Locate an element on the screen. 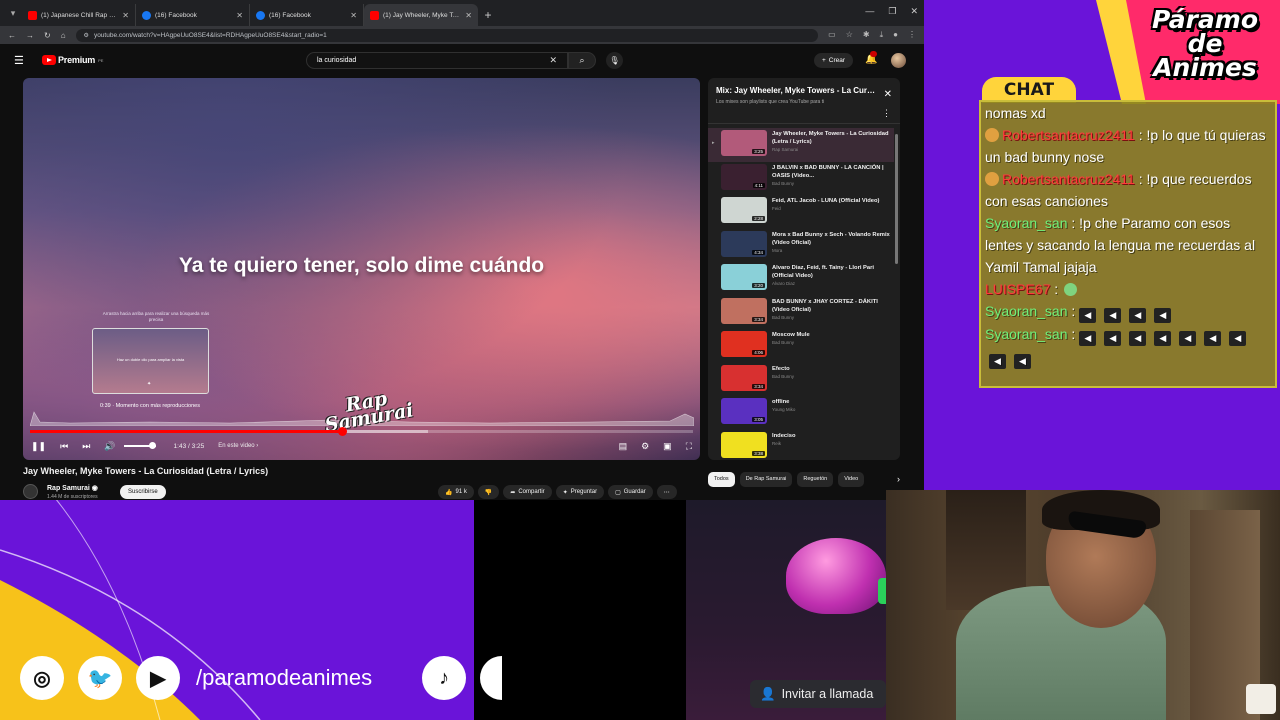 This screenshot has width=1280, height=720. search-input: la curiosidad ✕ is located at coordinates (437, 60).